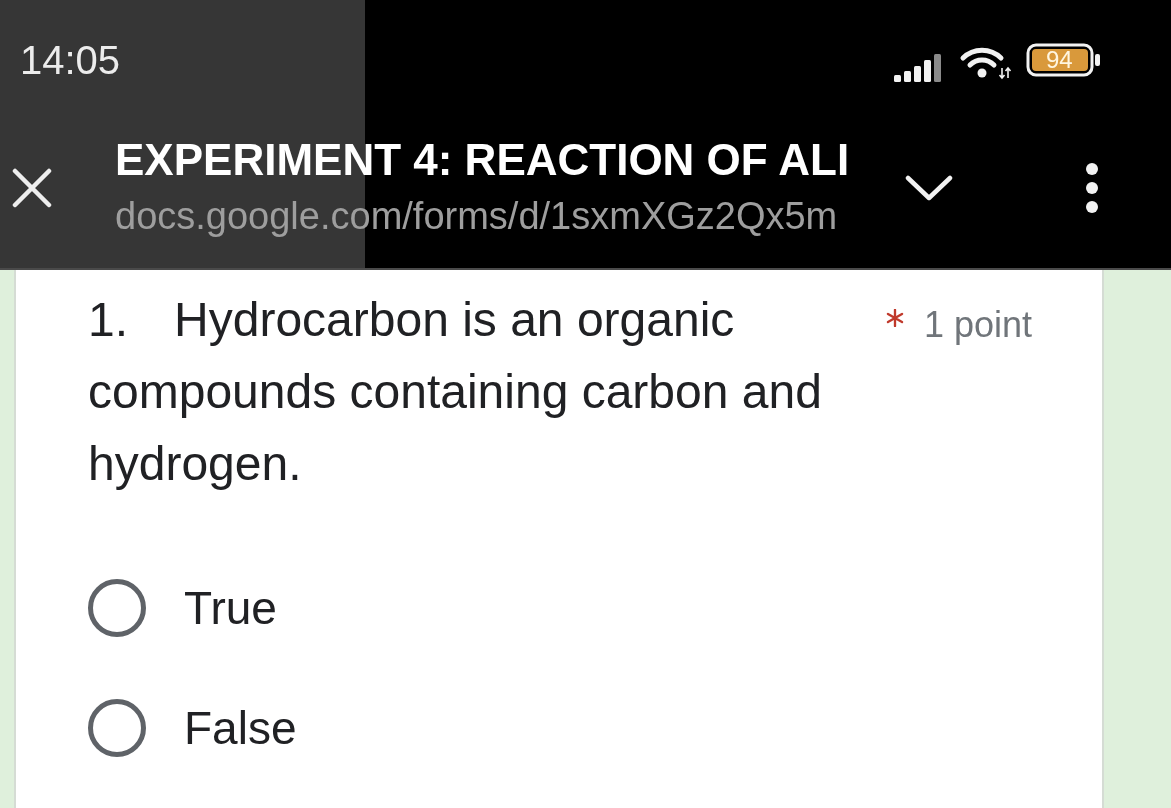 Image resolution: width=1171 pixels, height=808 pixels. Describe the element at coordinates (70, 60) in the screenshot. I see `status-time: 14:05` at that location.